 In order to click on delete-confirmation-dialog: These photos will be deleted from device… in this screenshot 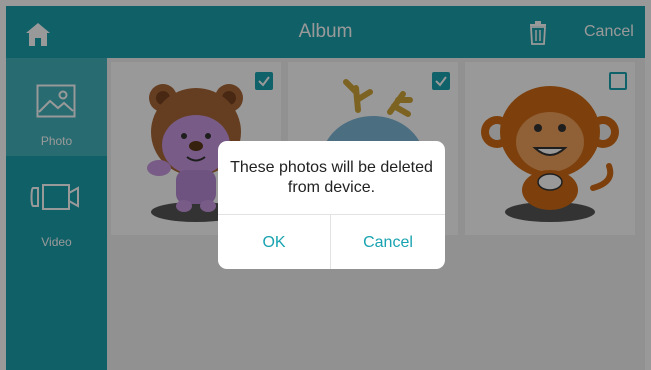, I will do `click(331, 205)`.